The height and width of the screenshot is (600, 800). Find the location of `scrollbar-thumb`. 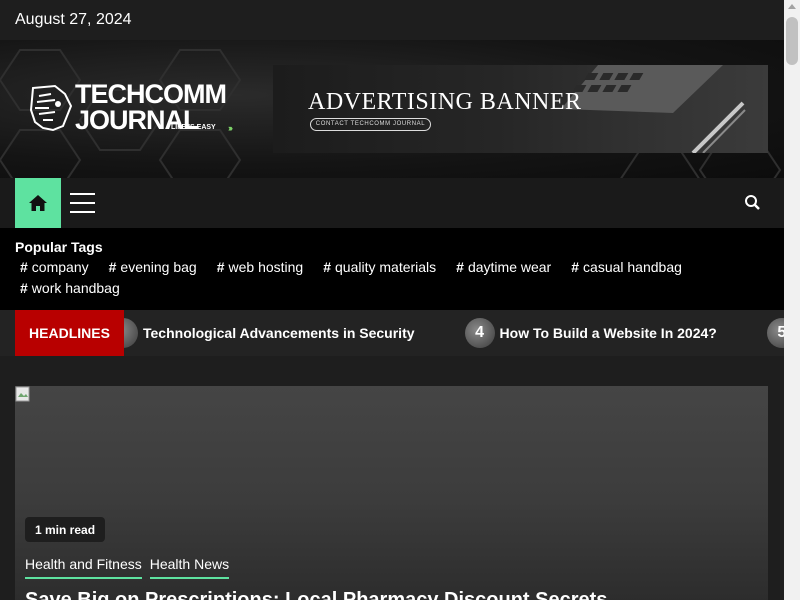

scrollbar-thumb is located at coordinates (792, 41).